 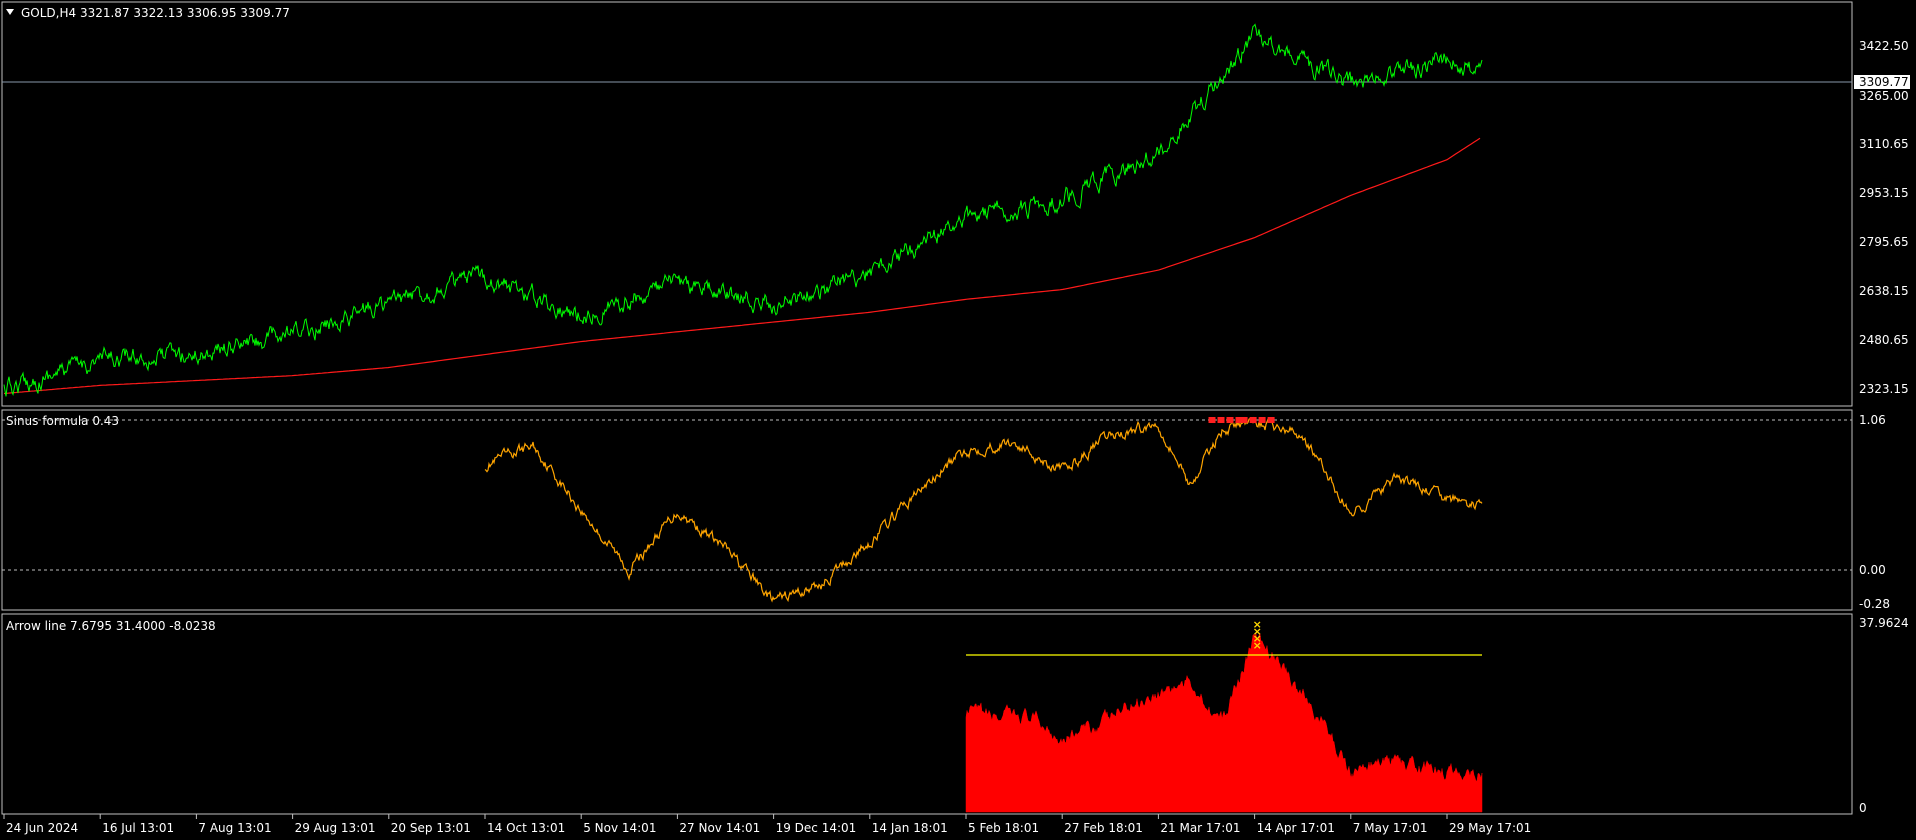 What do you see at coordinates (1884, 291) in the screenshot?
I see `price-tick: 2638.15` at bounding box center [1884, 291].